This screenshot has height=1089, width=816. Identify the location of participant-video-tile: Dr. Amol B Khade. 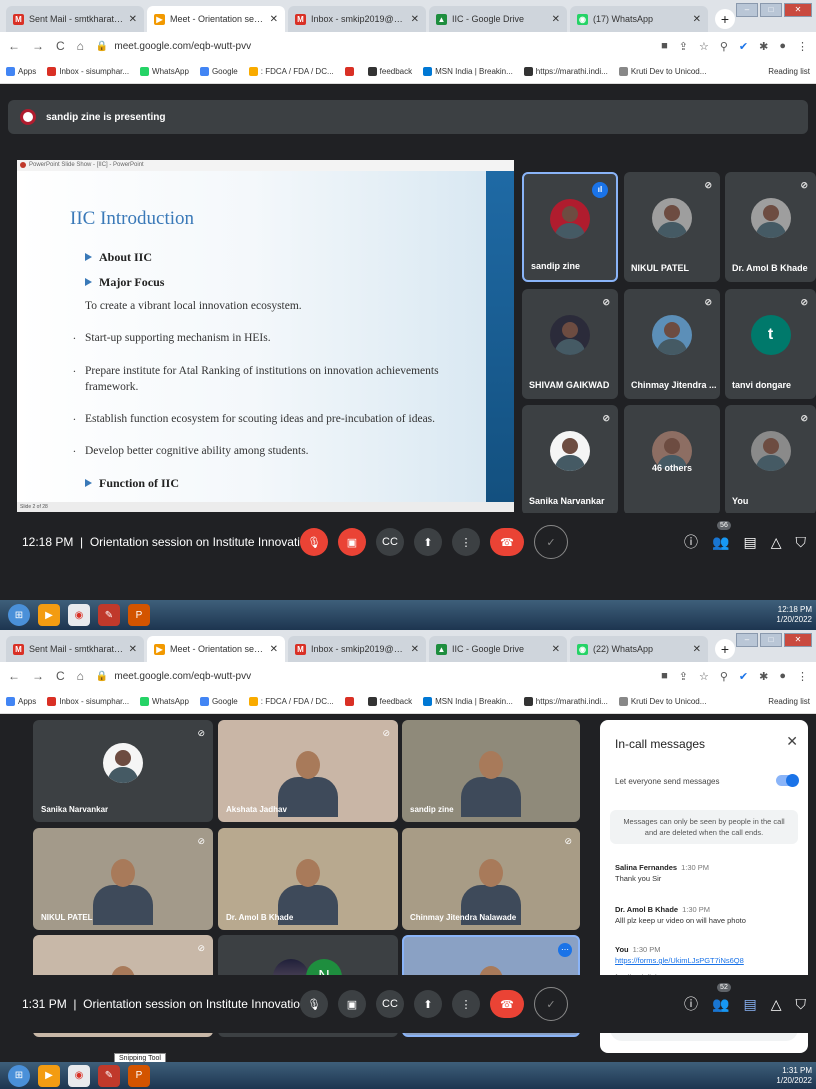
(308, 879).